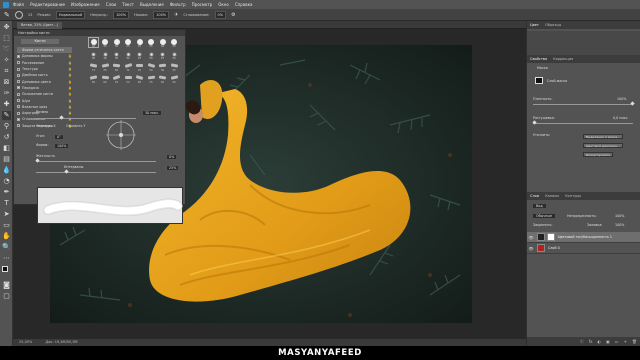 This screenshot has height=360, width=640. I want to click on spacing-slider, so click(96, 171).